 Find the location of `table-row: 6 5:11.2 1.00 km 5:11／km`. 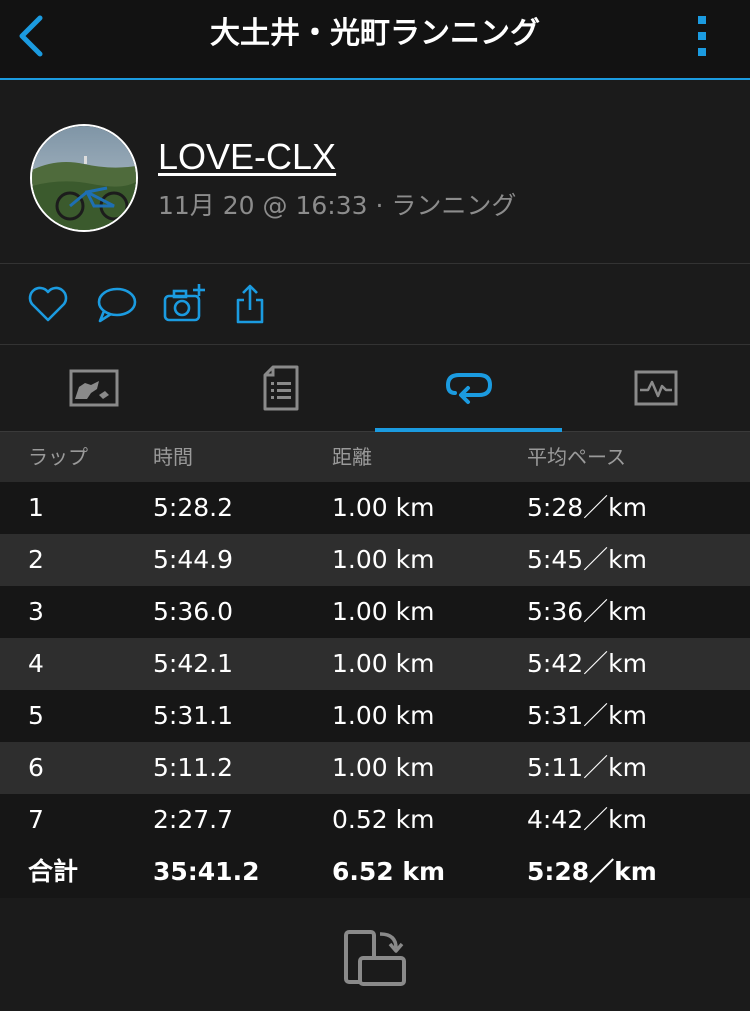

table-row: 6 5:11.2 1.00 km 5:11／km is located at coordinates (375, 768).